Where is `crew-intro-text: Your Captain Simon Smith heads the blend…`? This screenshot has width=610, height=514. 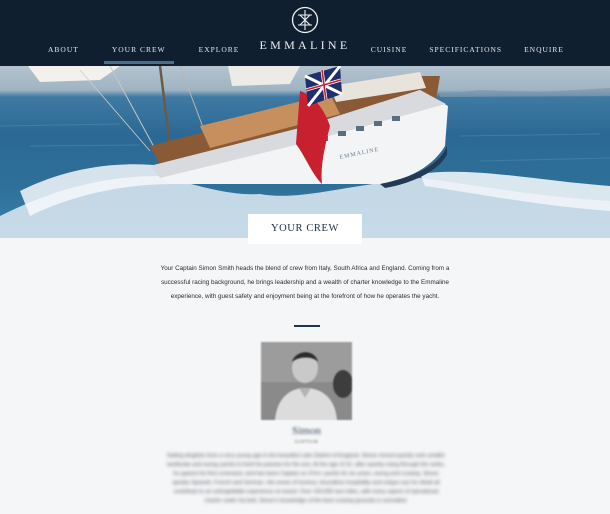 crew-intro-text: Your Captain Simon Smith heads the blend… is located at coordinates (305, 282).